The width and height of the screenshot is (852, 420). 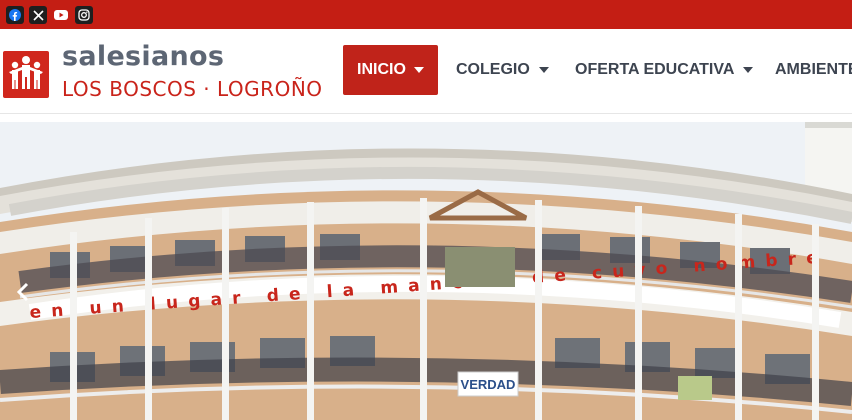 What do you see at coordinates (38, 15) in the screenshot?
I see `x-twitter-icon` at bounding box center [38, 15].